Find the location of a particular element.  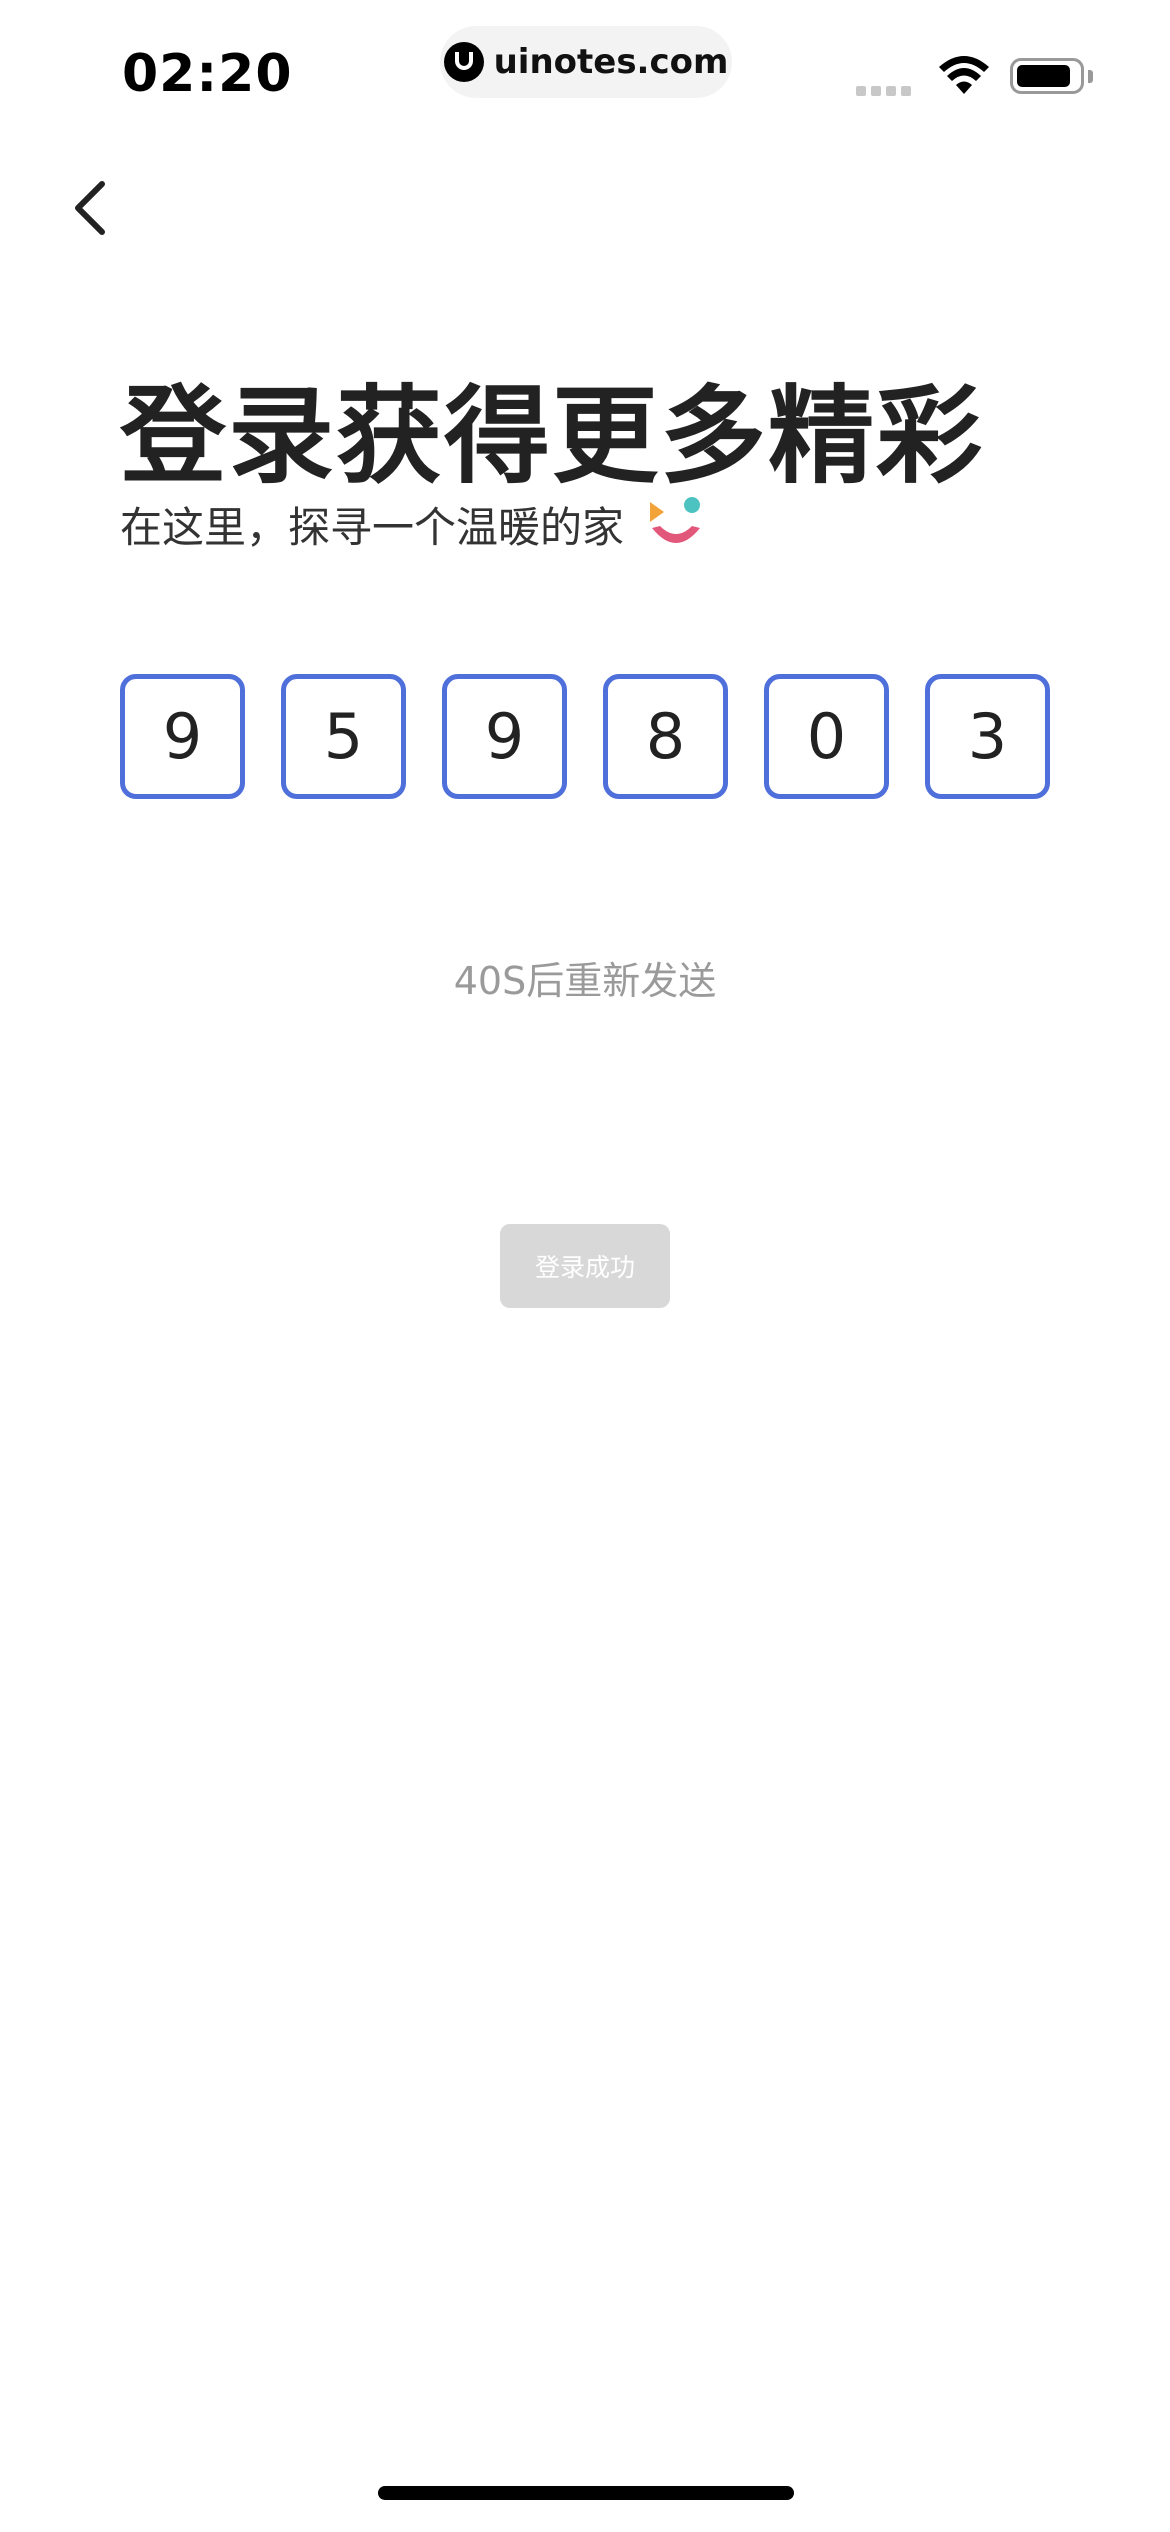

resend-countdown: 40S后重新发送 is located at coordinates (585, 981).